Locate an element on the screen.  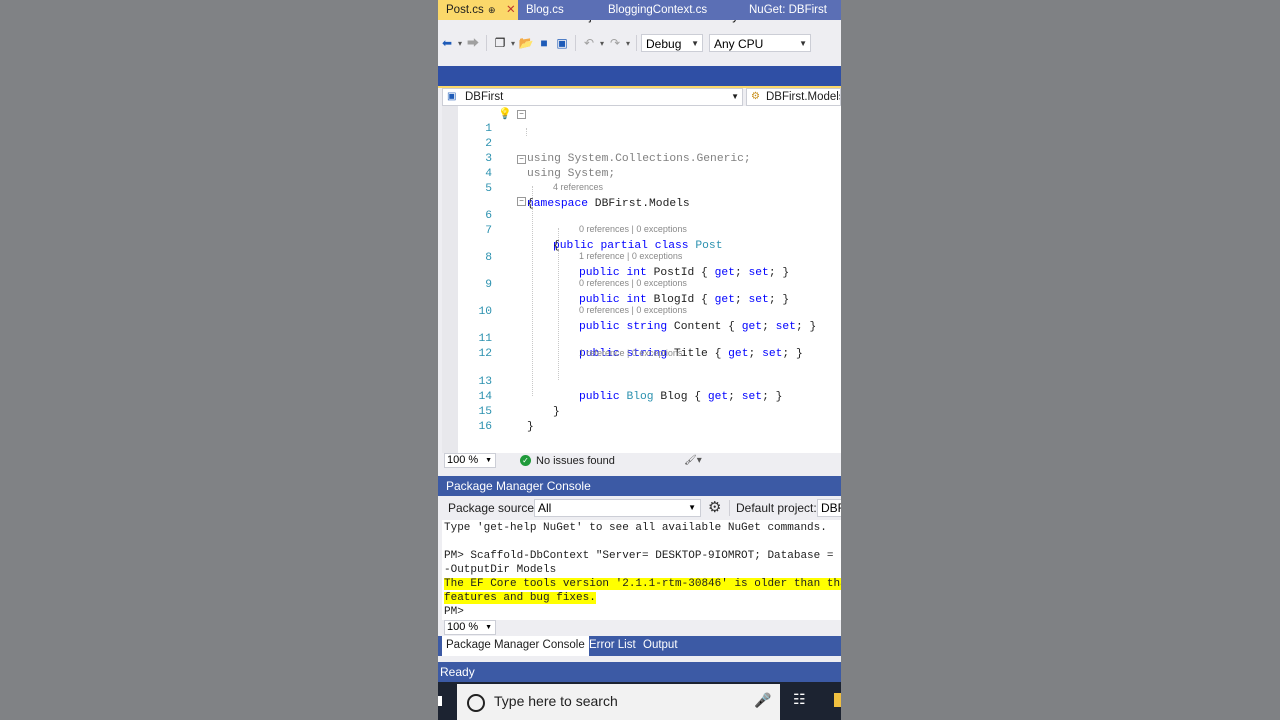
project-select: ▣ DBFirst ▼ is located at coordinates (592, 97).